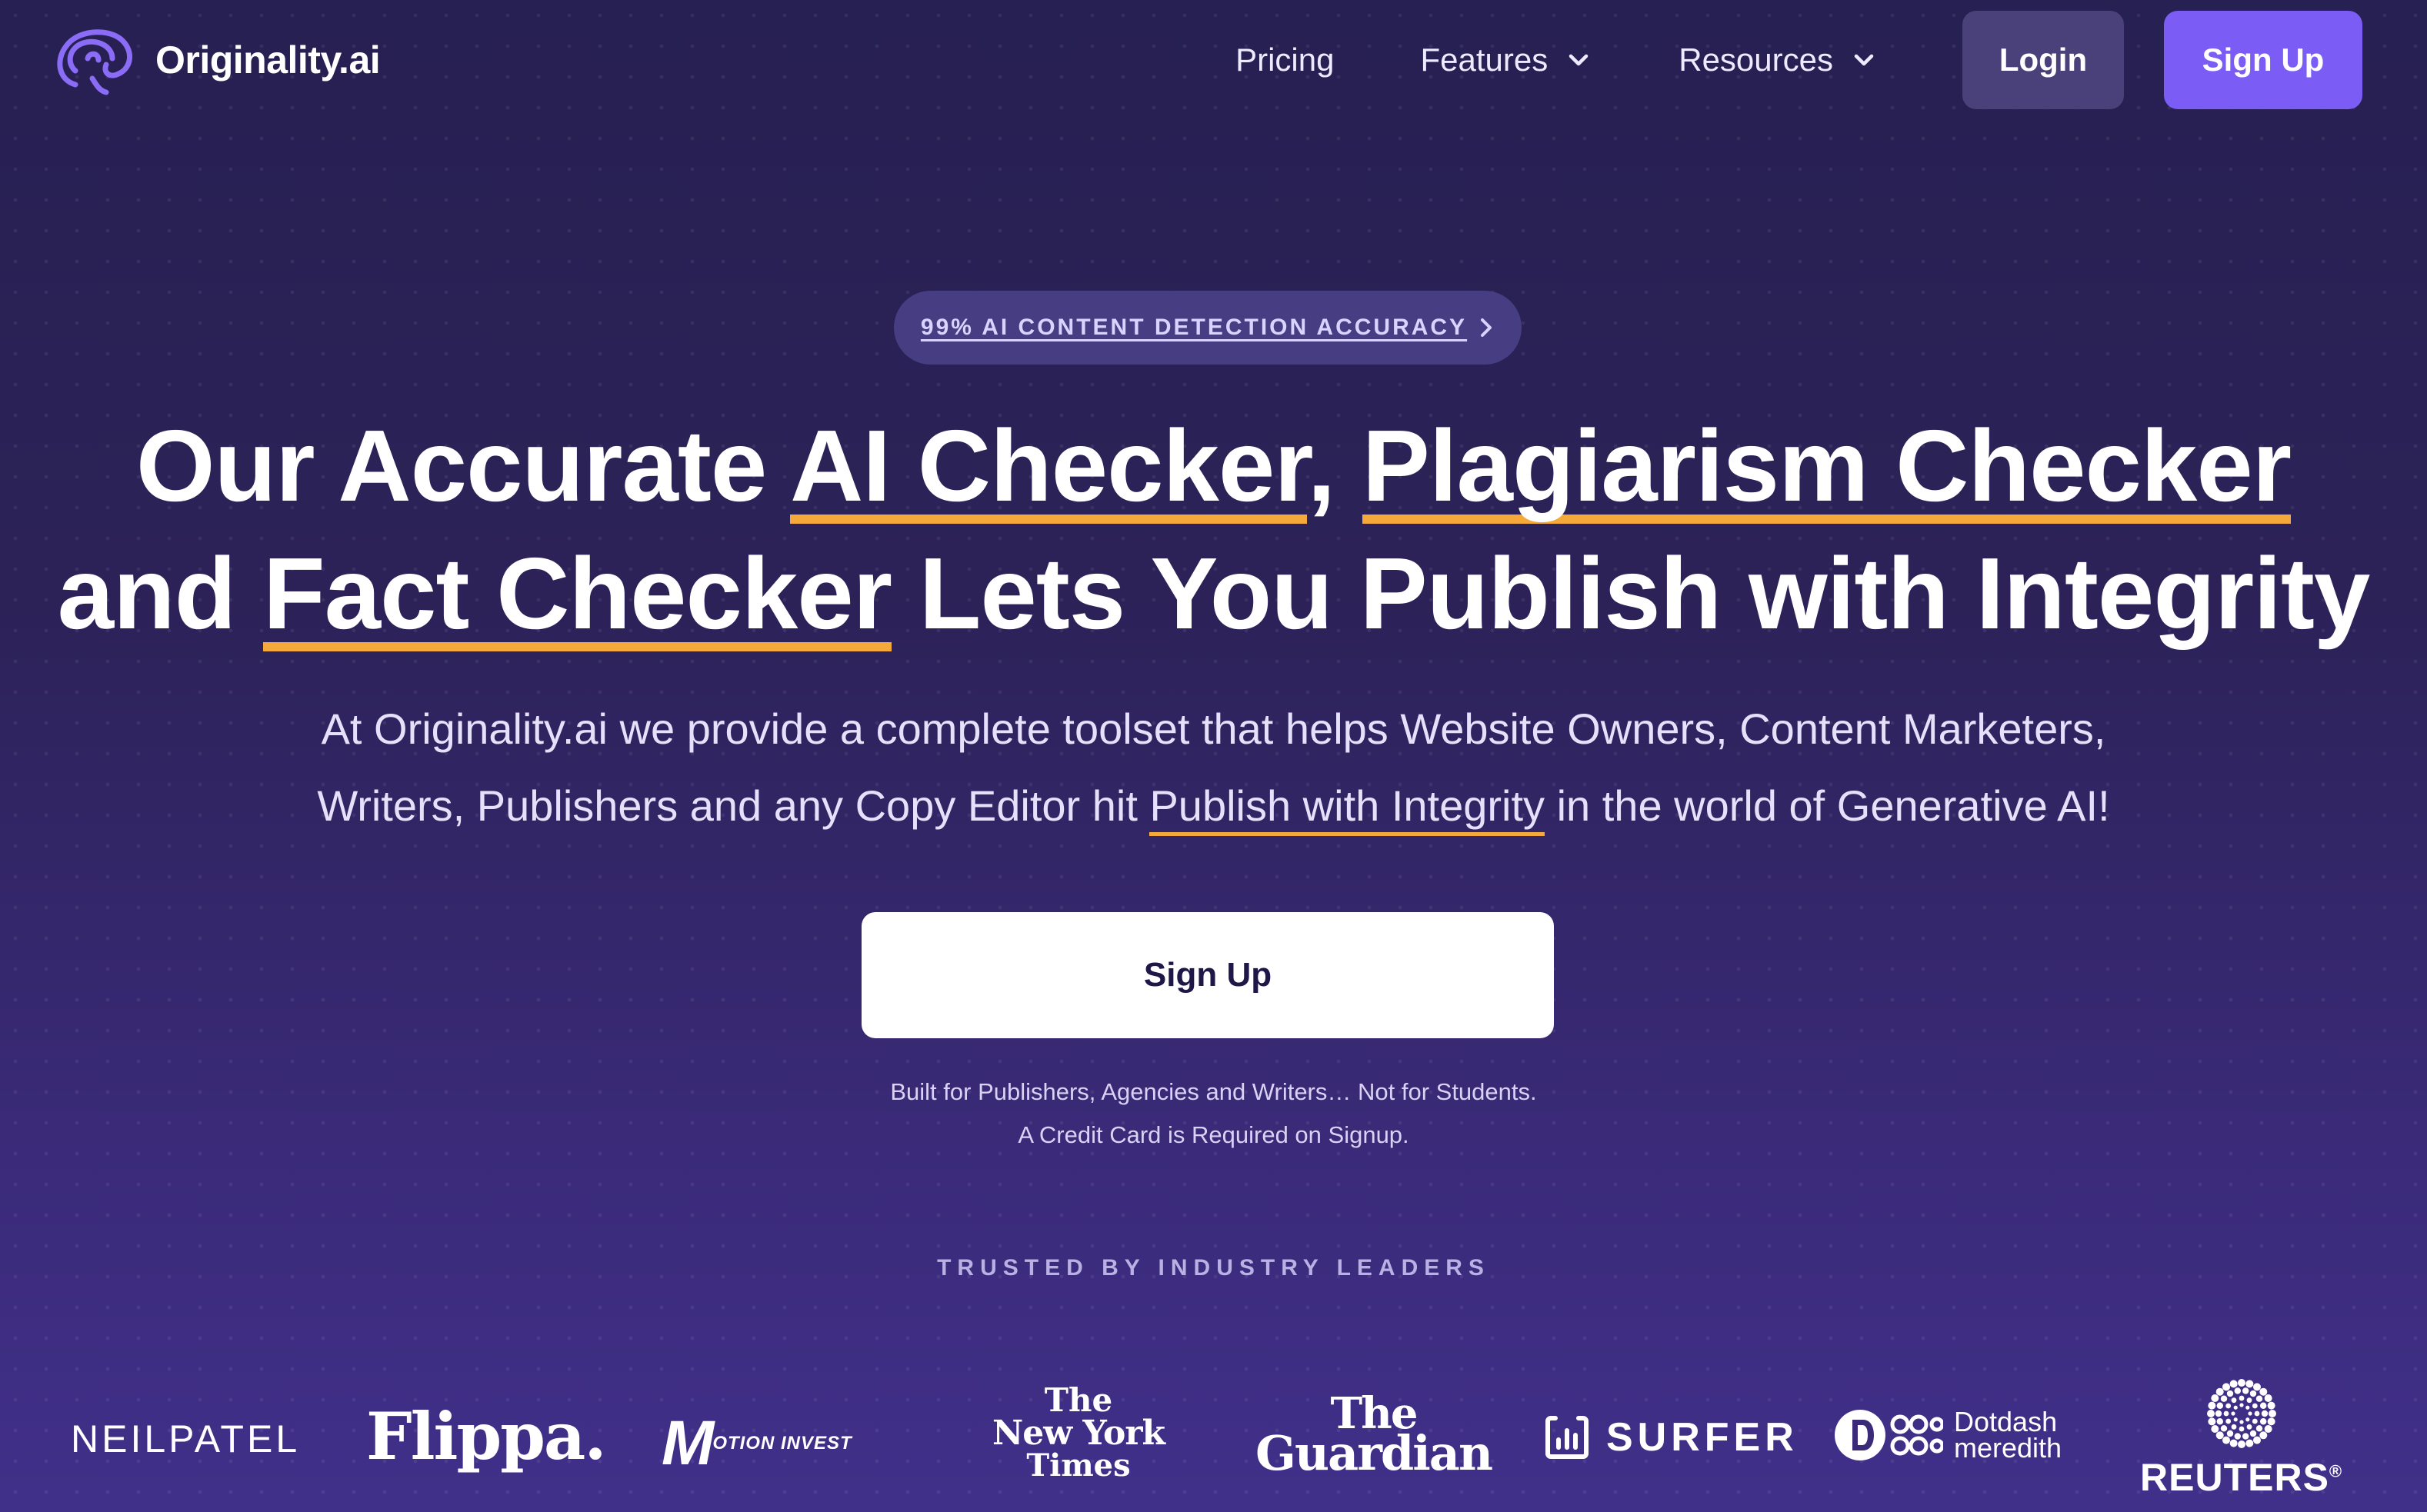 The image size is (2427, 1512). Describe the element at coordinates (1827, 805) in the screenshot. I see `subtitle-text: in the world of Generative AI!` at that location.